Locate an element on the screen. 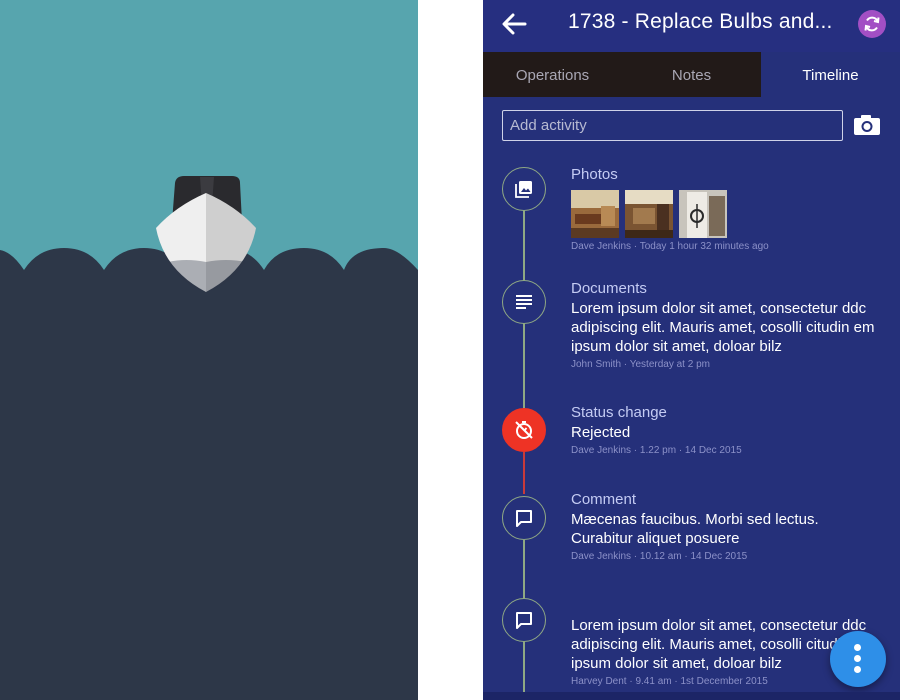 The image size is (900, 700). timeline-node-documents is located at coordinates (524, 302).